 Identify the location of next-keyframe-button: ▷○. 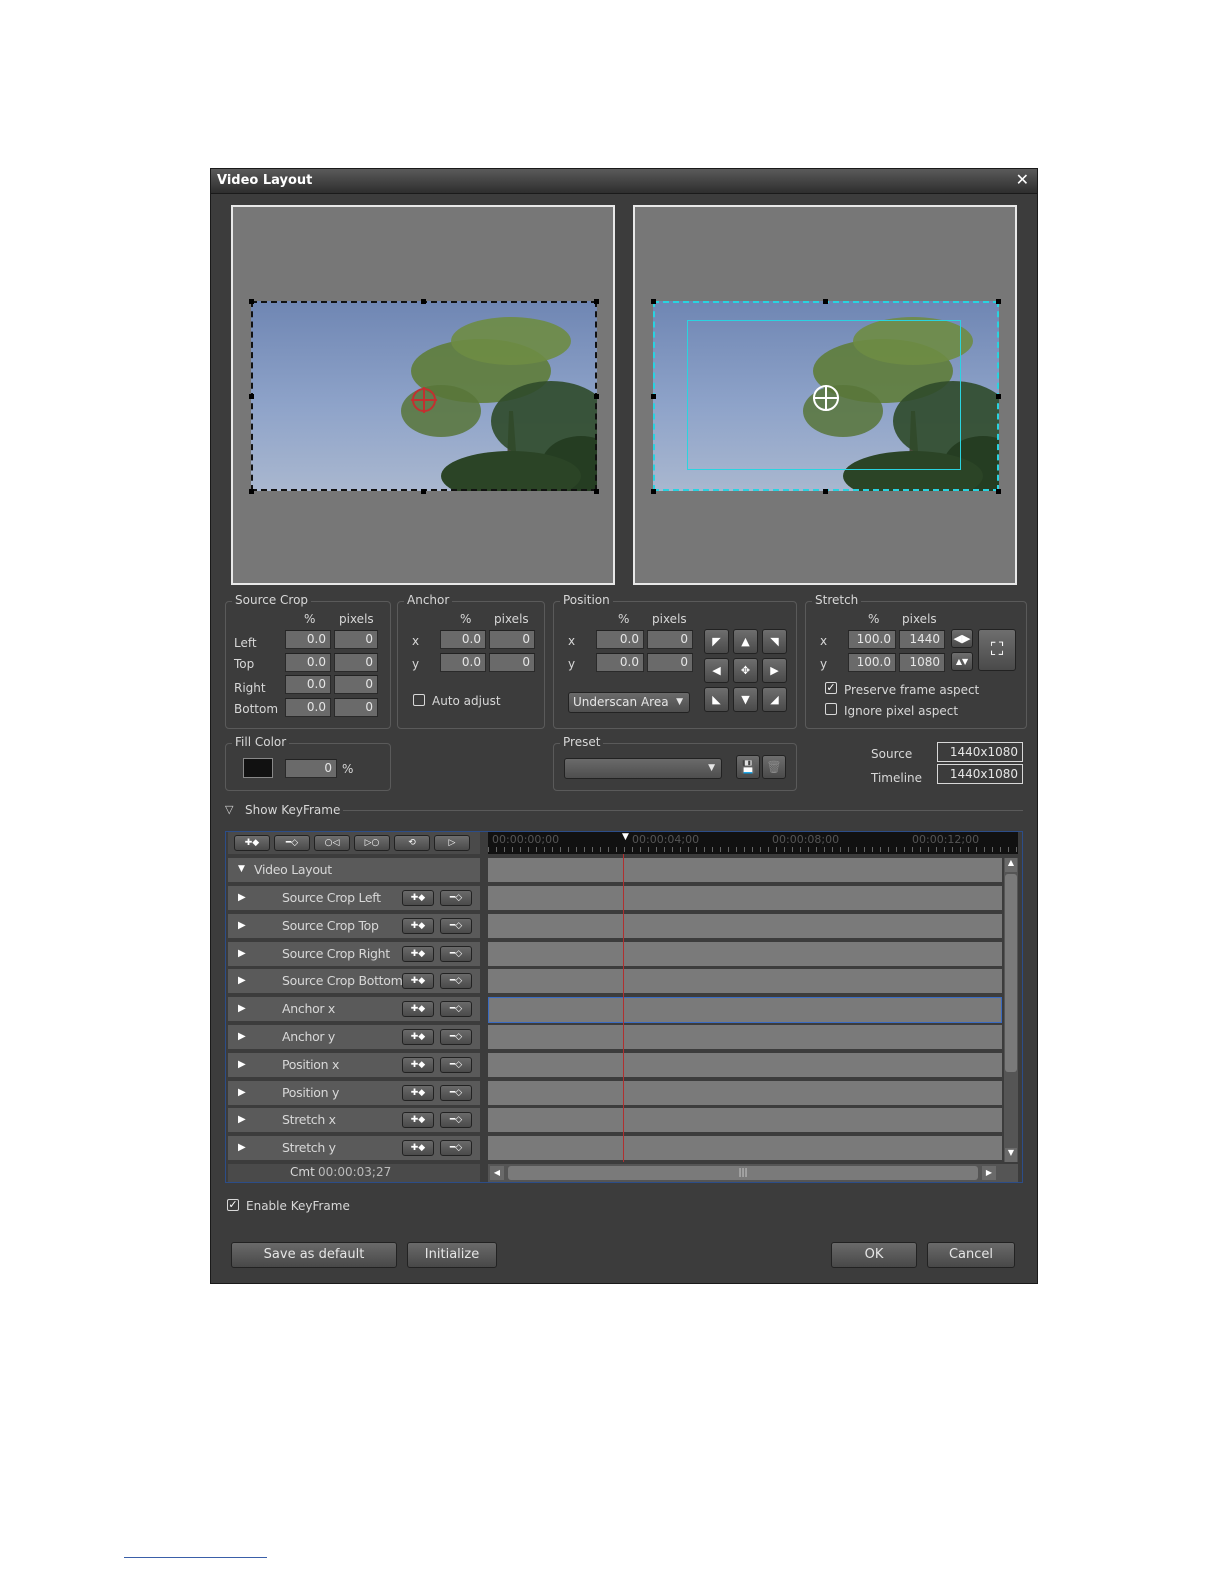
(372, 843).